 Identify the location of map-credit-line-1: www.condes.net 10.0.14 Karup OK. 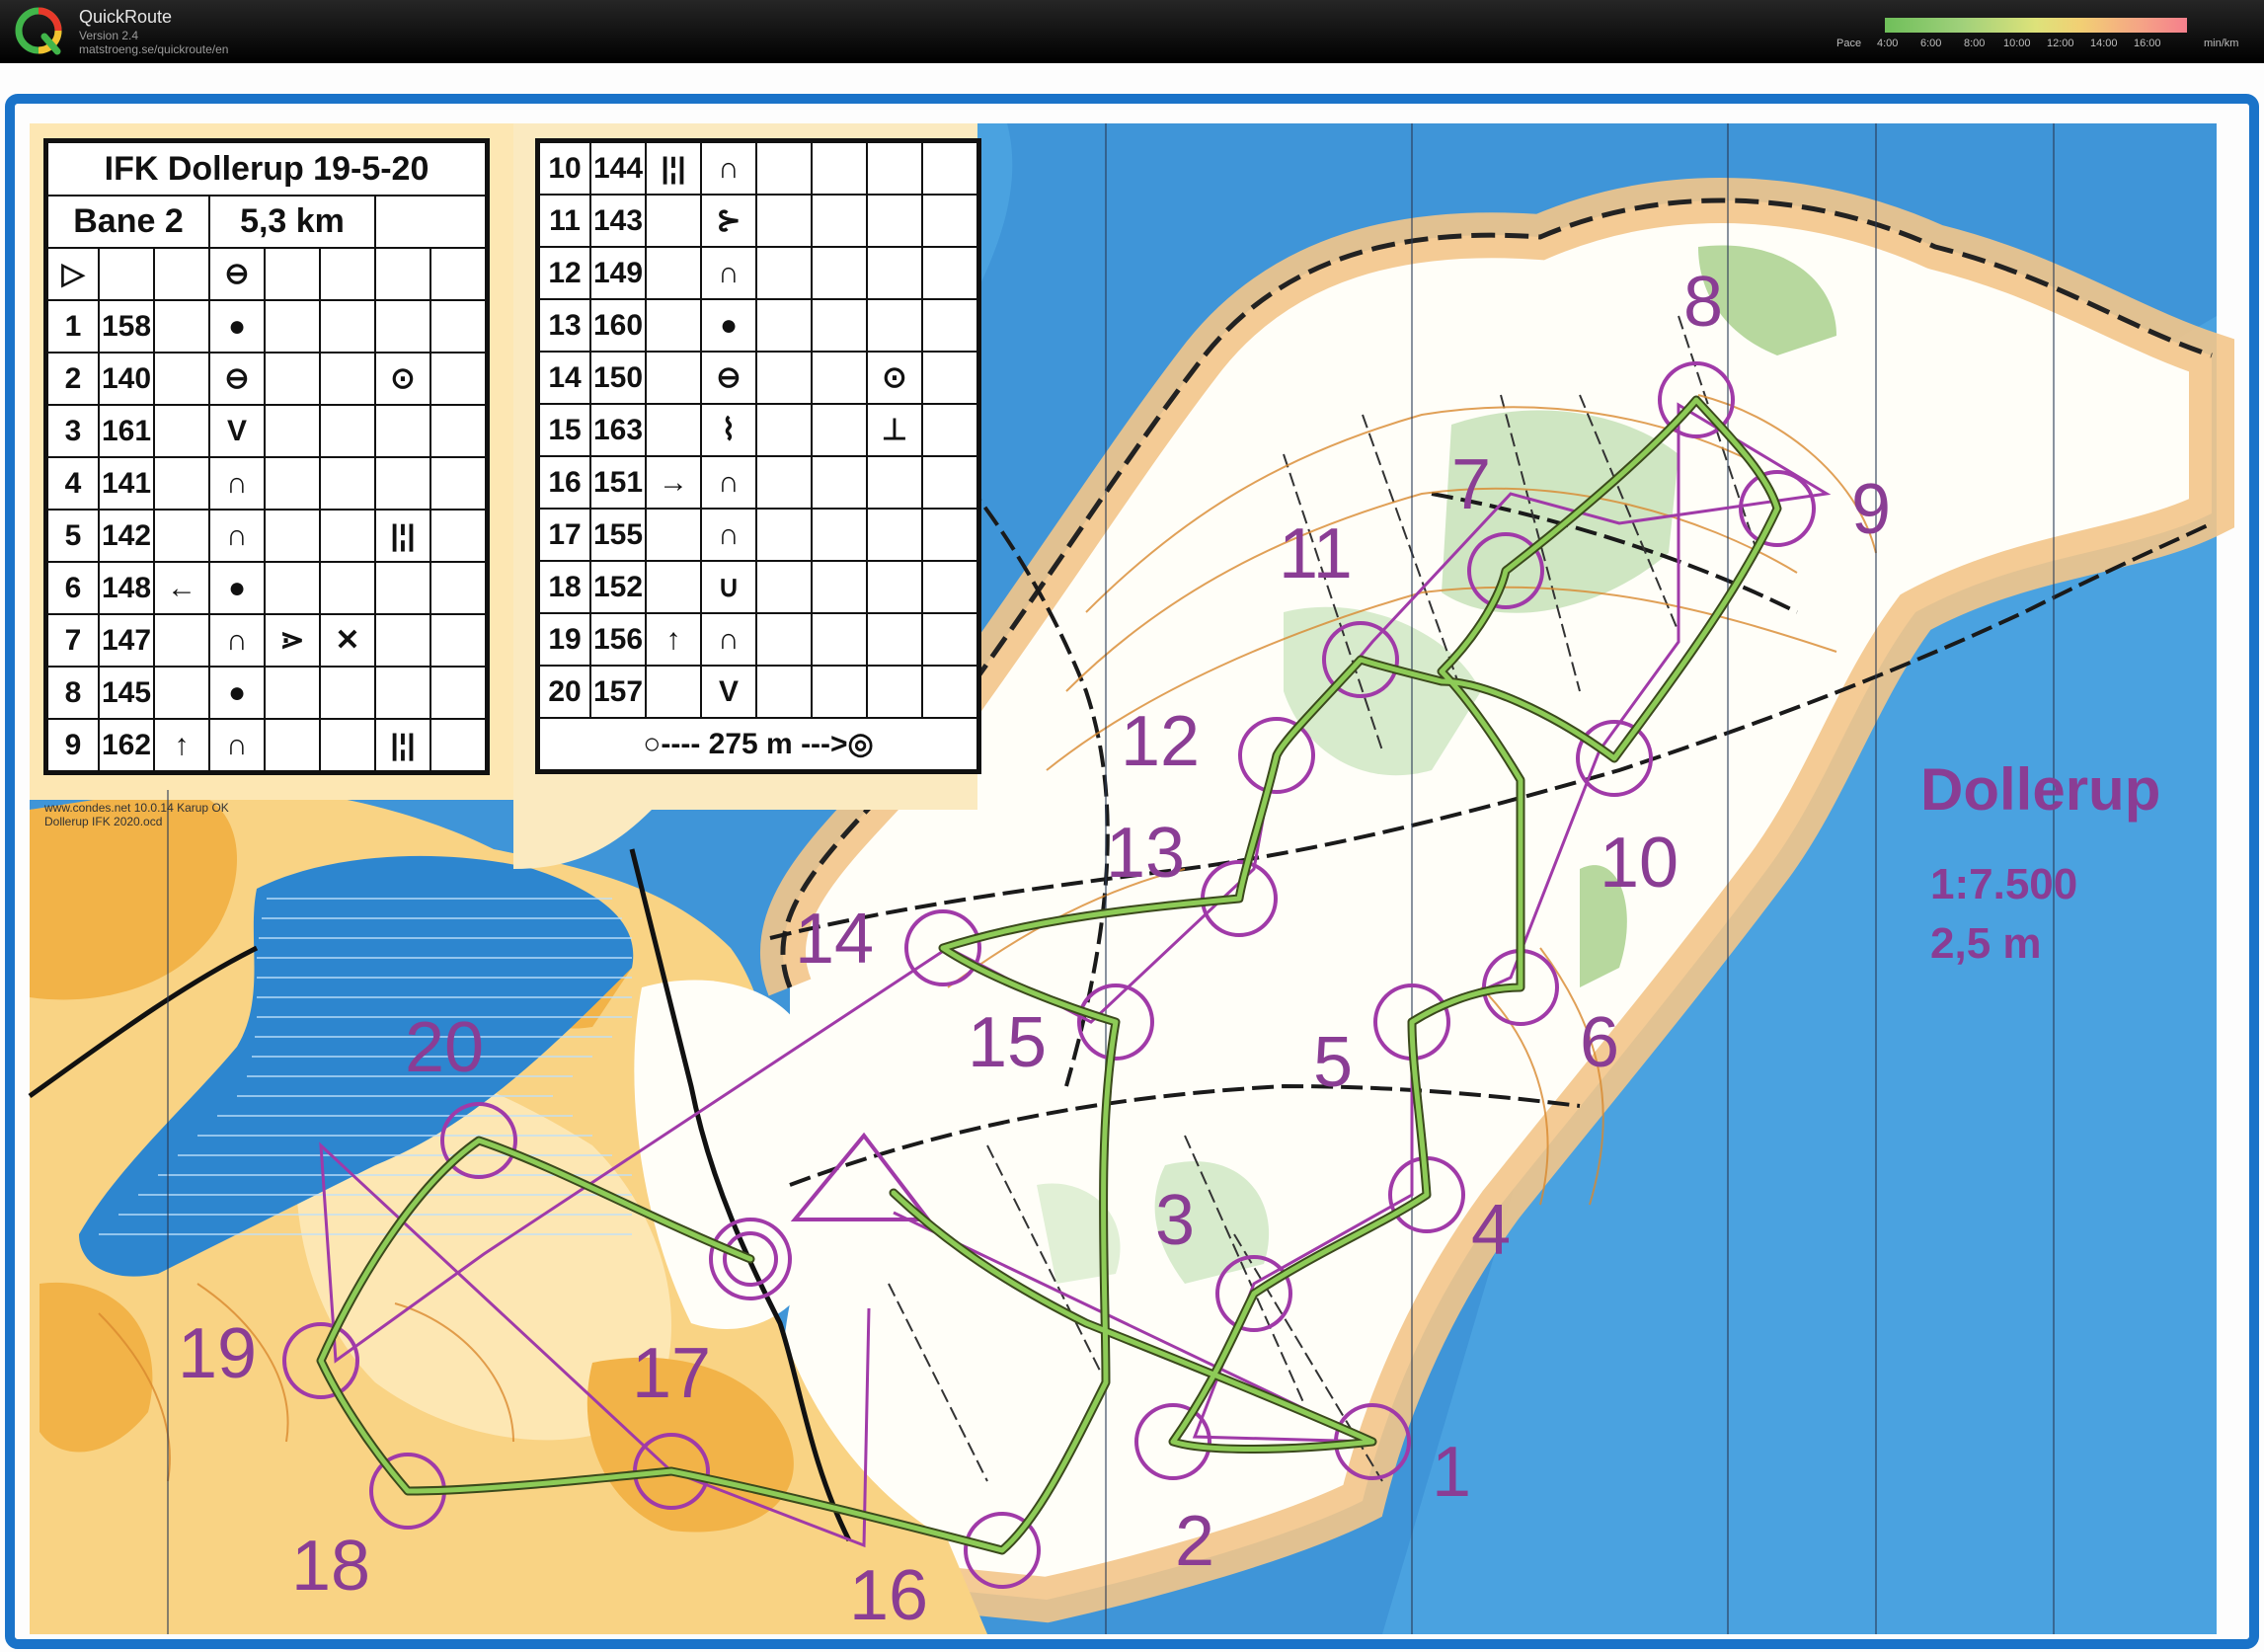
(136, 808).